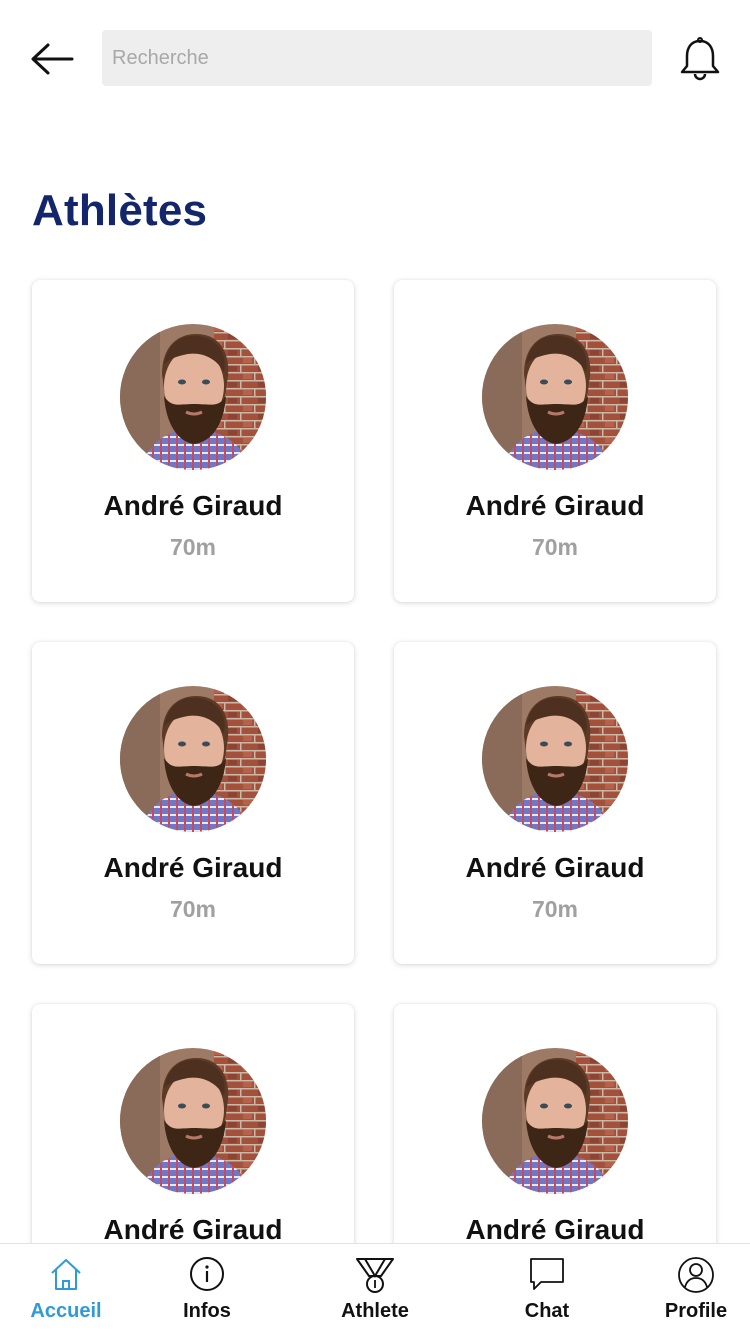 The height and width of the screenshot is (1335, 750). What do you see at coordinates (207, 1311) in the screenshot?
I see `tab-label: Infos` at bounding box center [207, 1311].